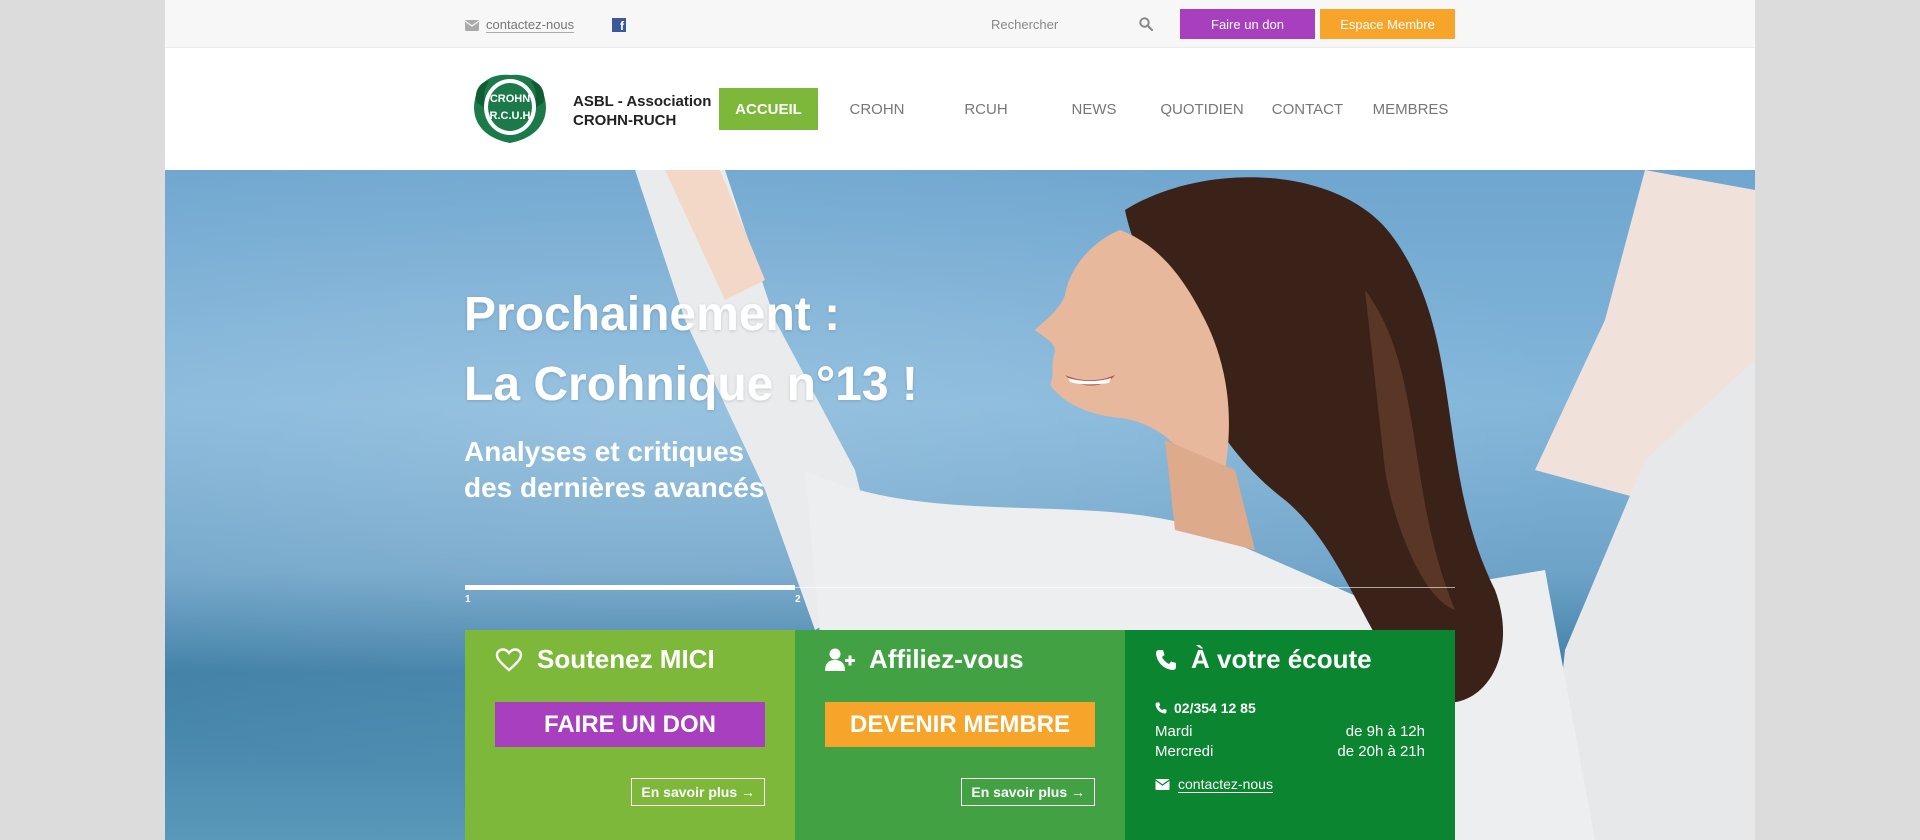 The height and width of the screenshot is (840, 1920). What do you see at coordinates (960, 724) in the screenshot?
I see `become-member-button: DEVENIR MEMBRE` at bounding box center [960, 724].